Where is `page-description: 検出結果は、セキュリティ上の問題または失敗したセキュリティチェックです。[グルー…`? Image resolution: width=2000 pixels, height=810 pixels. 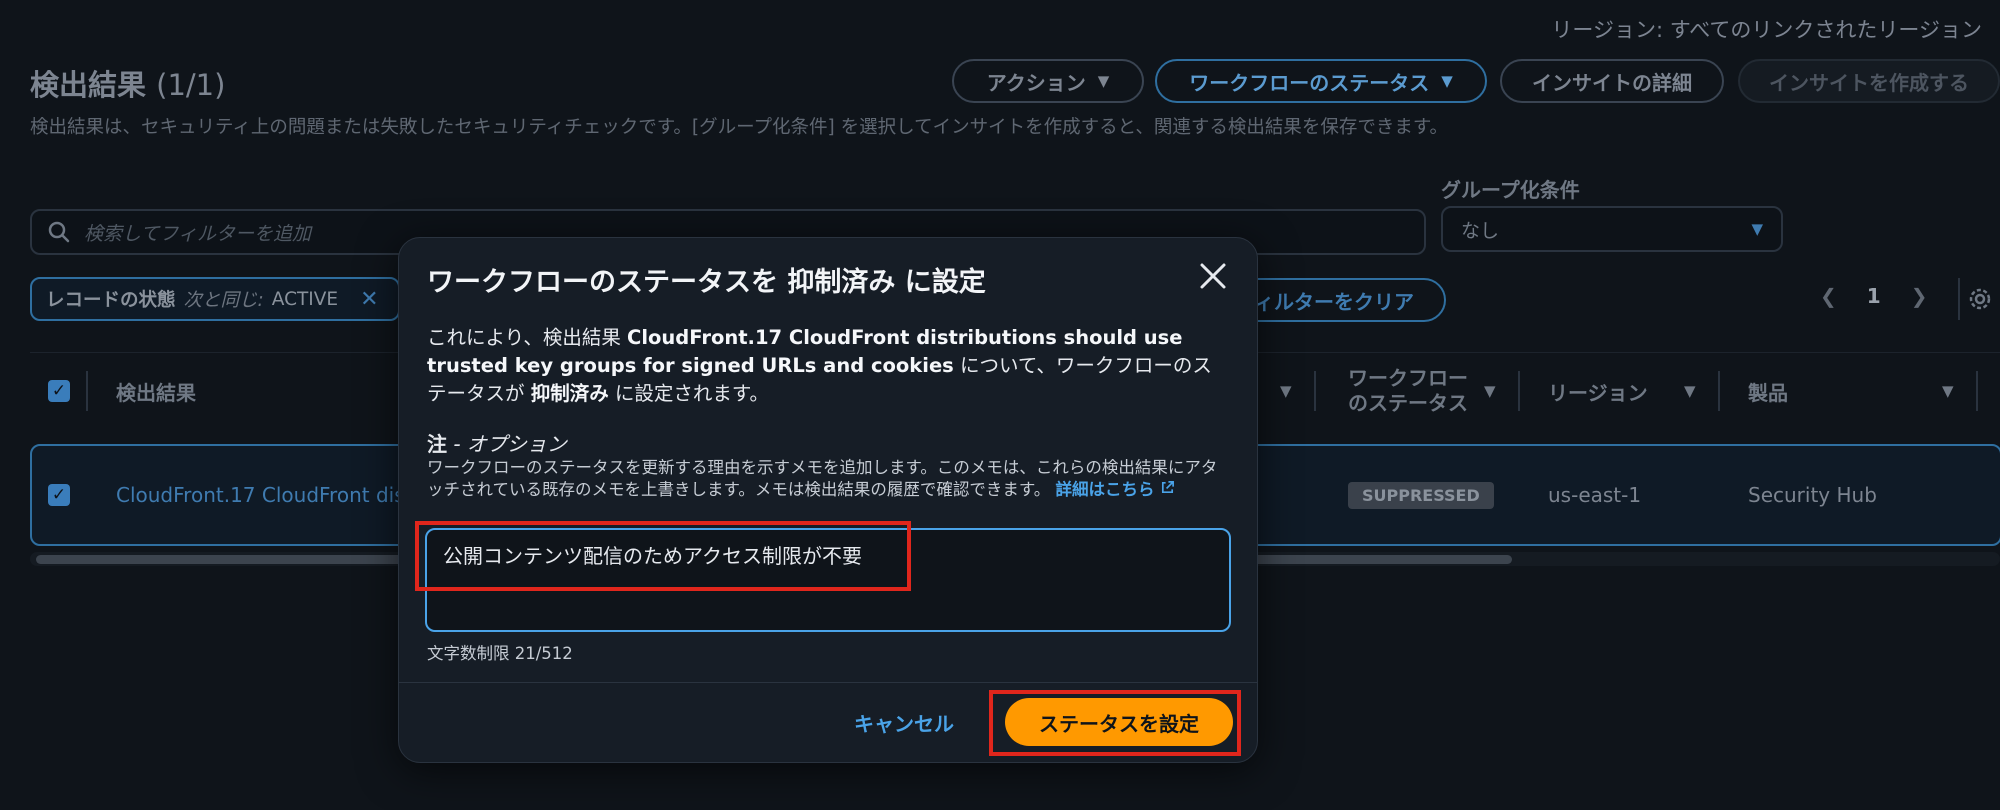 page-description: 検出結果は、セキュリティ上の問題または失敗したセキュリティチェックです。[グルー… is located at coordinates (739, 127).